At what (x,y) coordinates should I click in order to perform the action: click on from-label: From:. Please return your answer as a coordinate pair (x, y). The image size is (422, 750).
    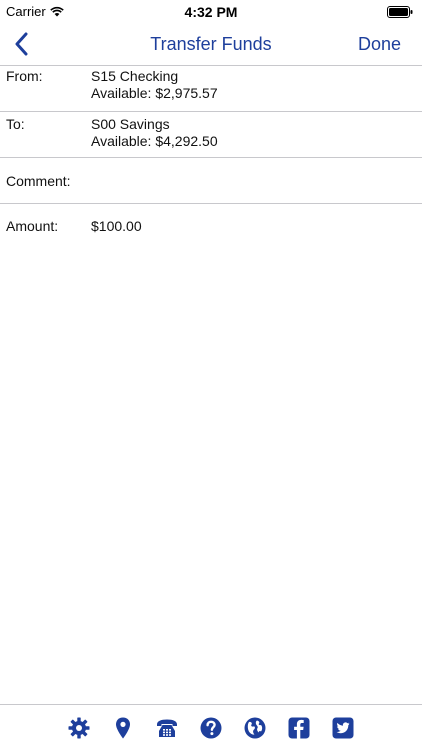
    Looking at the image, I should click on (24, 76).